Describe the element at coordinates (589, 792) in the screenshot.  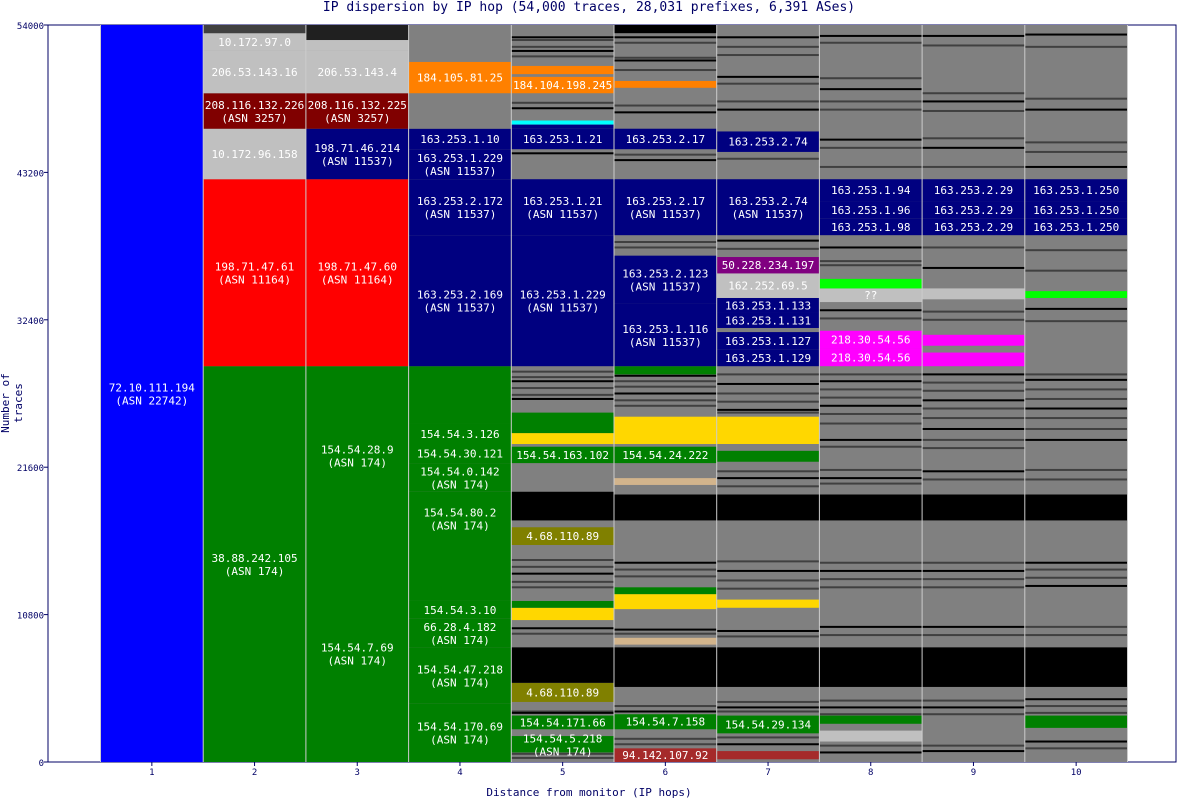
I see `x-axis-label: Distance from monitor (IP hops)` at that location.